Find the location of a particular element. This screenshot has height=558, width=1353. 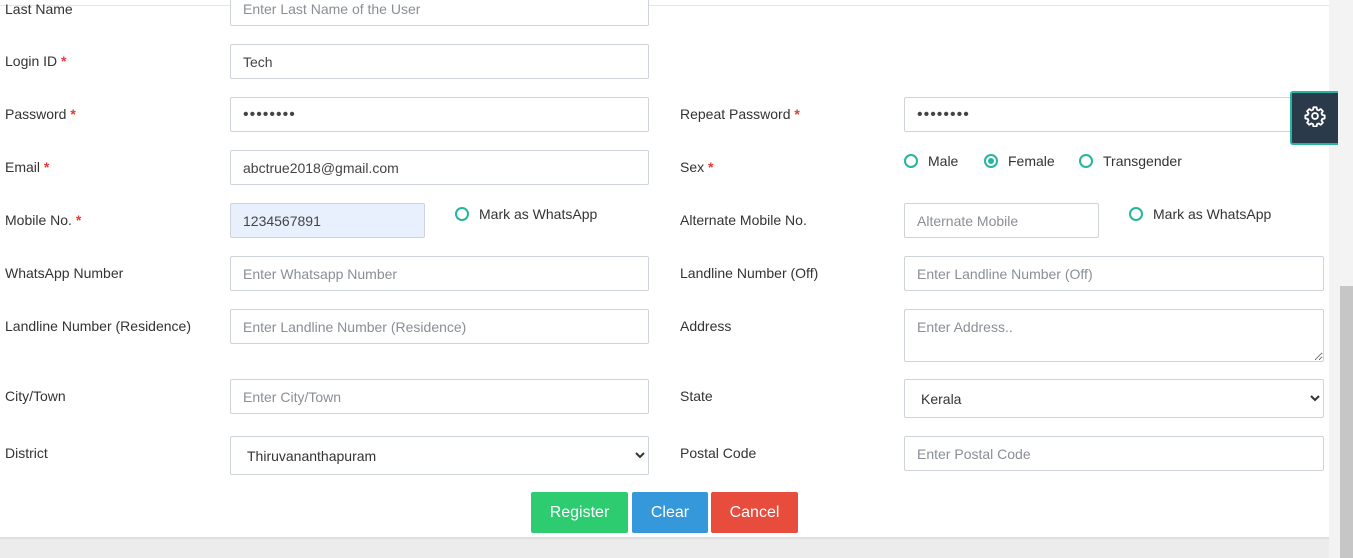

mobile-mark-whatsapp: Mark as WhatsApp is located at coordinates (526, 214).